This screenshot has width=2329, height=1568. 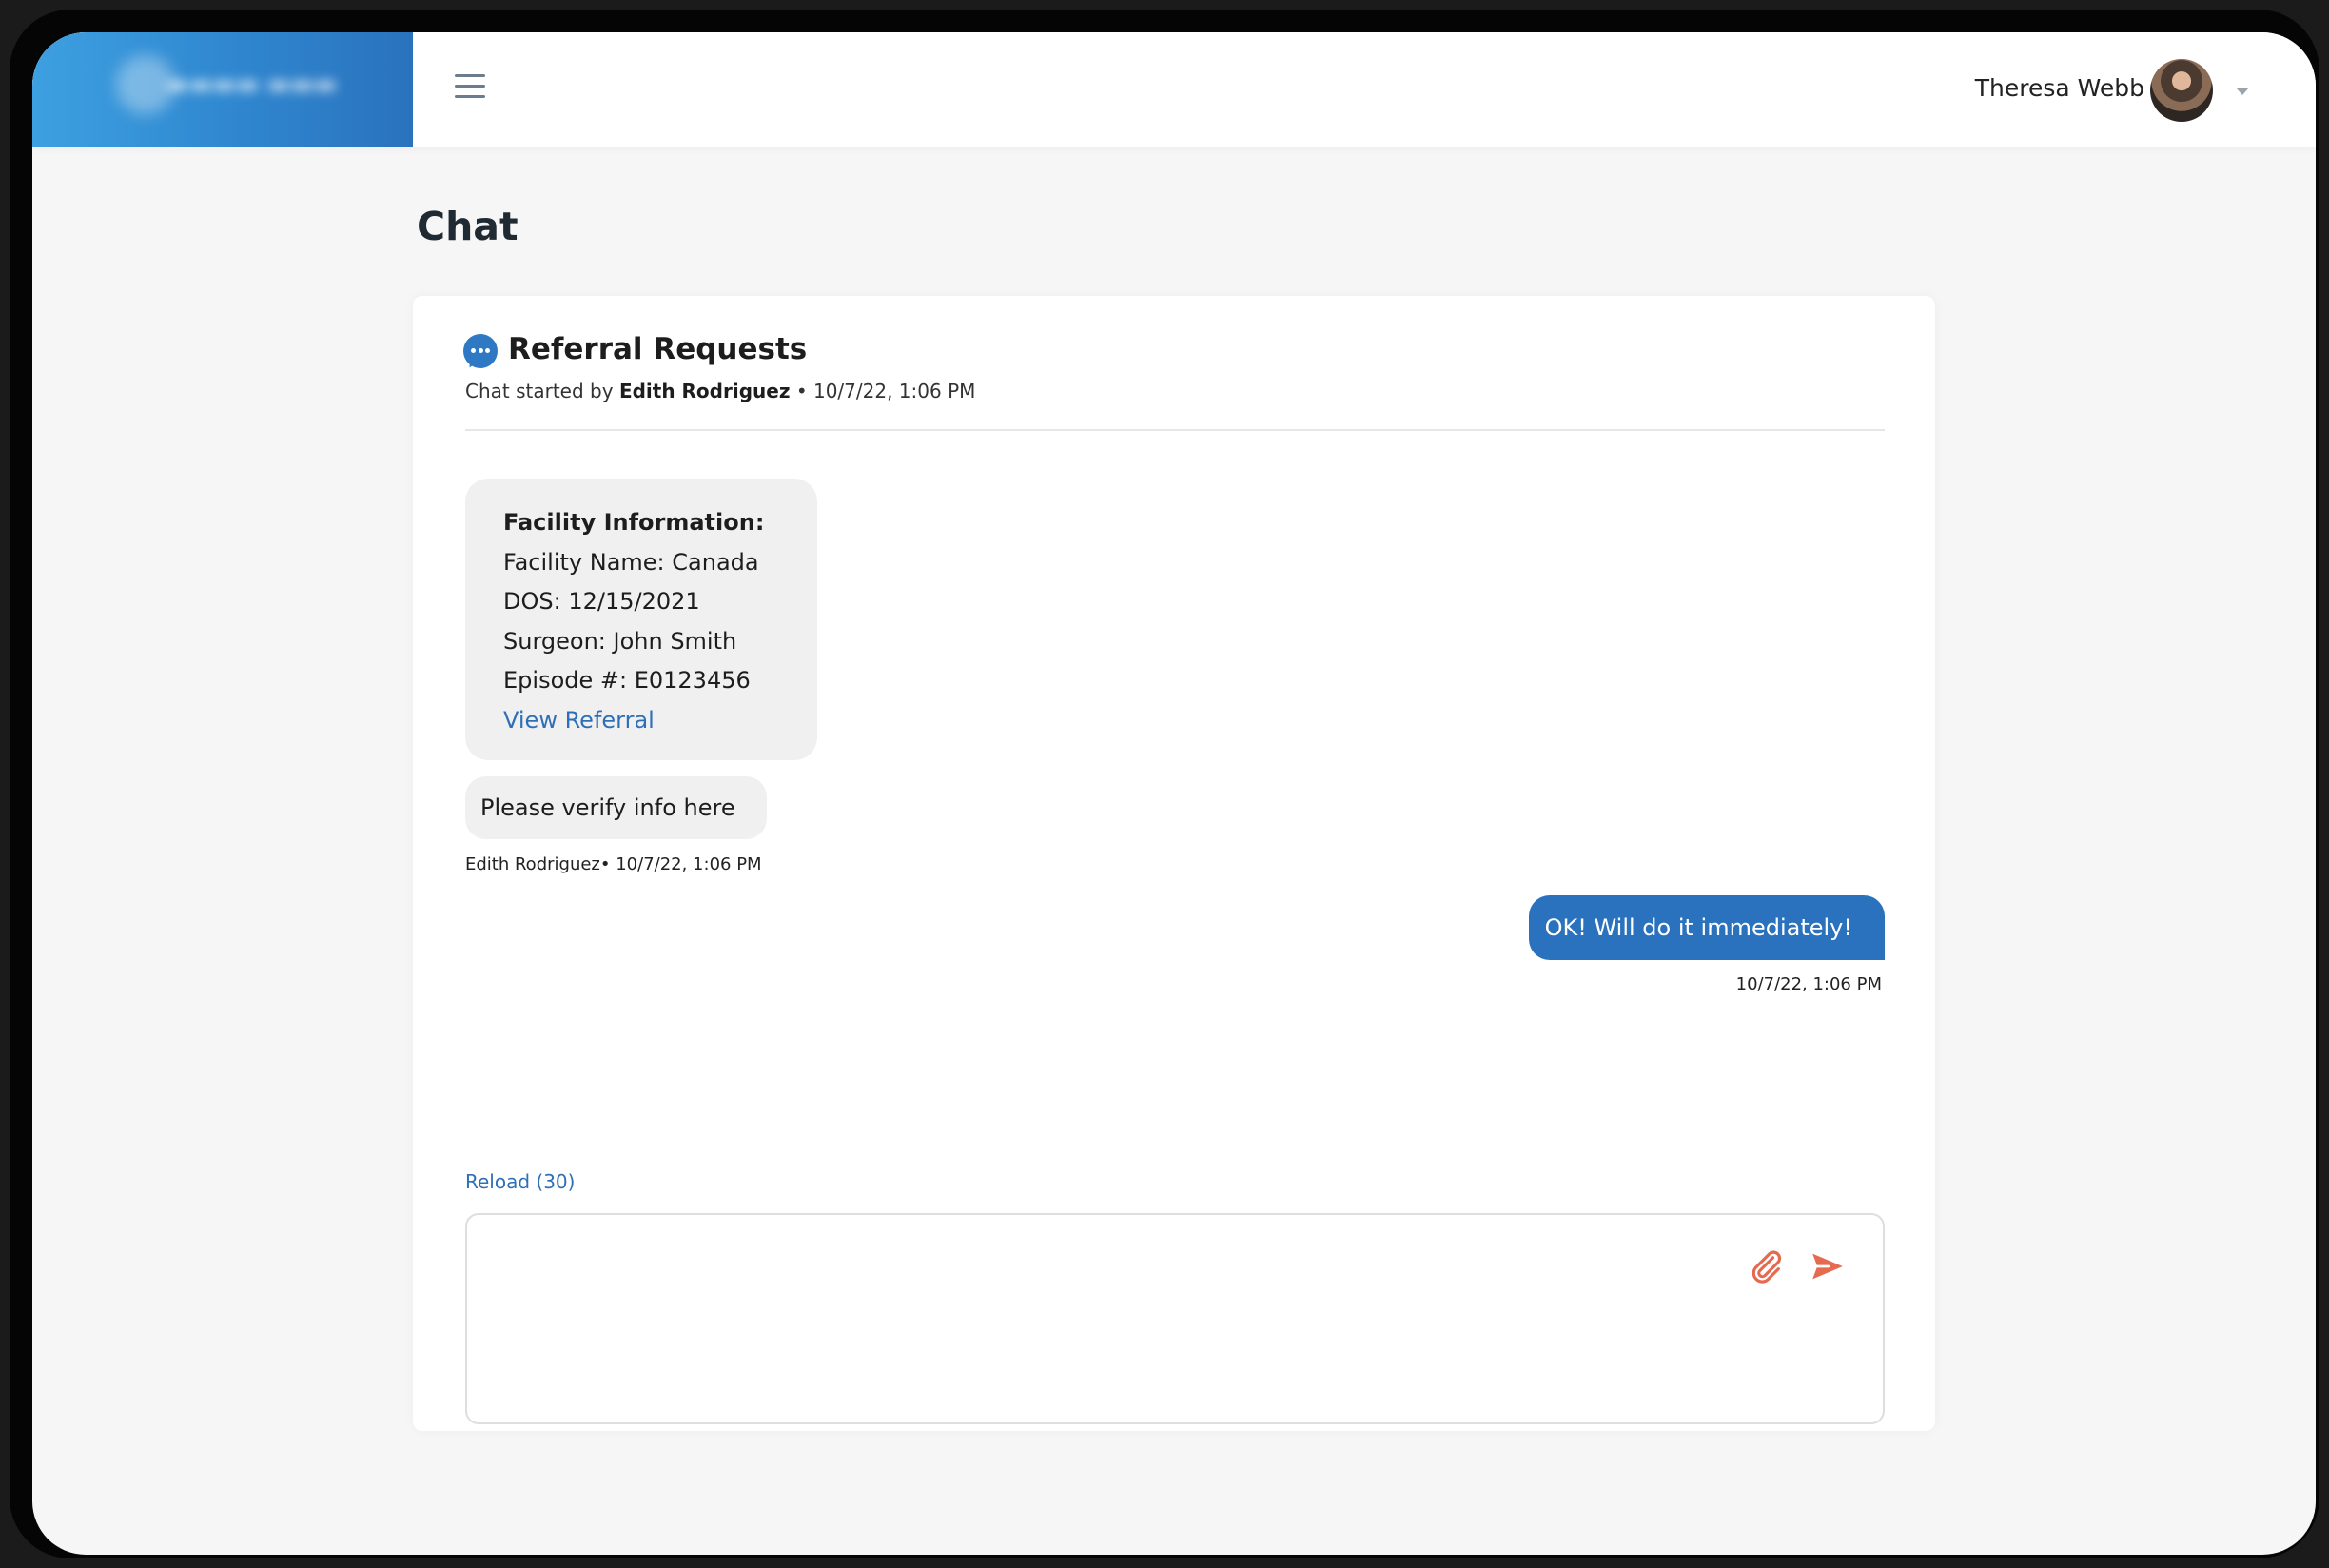 What do you see at coordinates (470, 88) in the screenshot?
I see `menu-icon` at bounding box center [470, 88].